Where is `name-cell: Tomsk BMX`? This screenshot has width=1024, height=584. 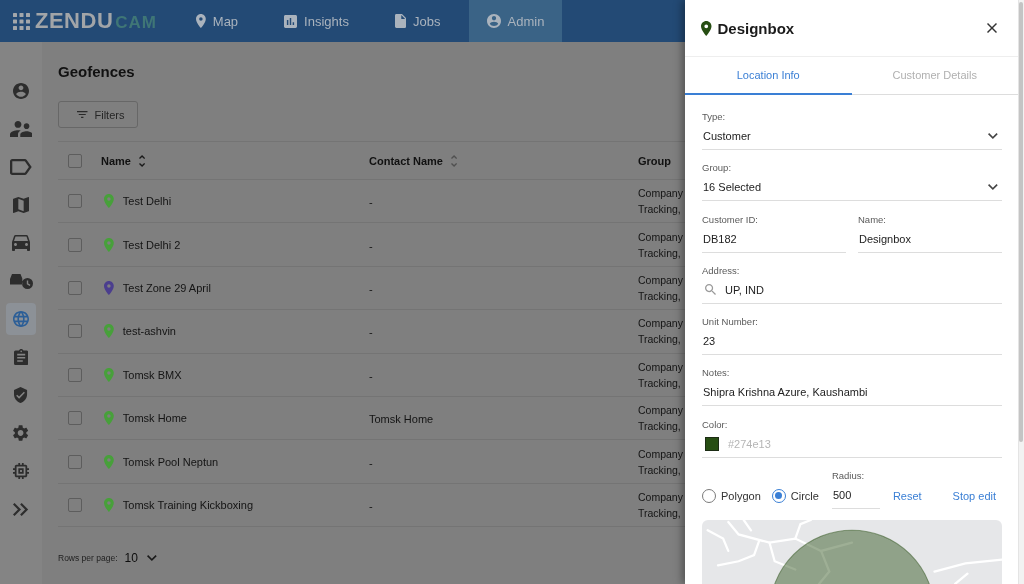 name-cell: Tomsk BMX is located at coordinates (152, 374).